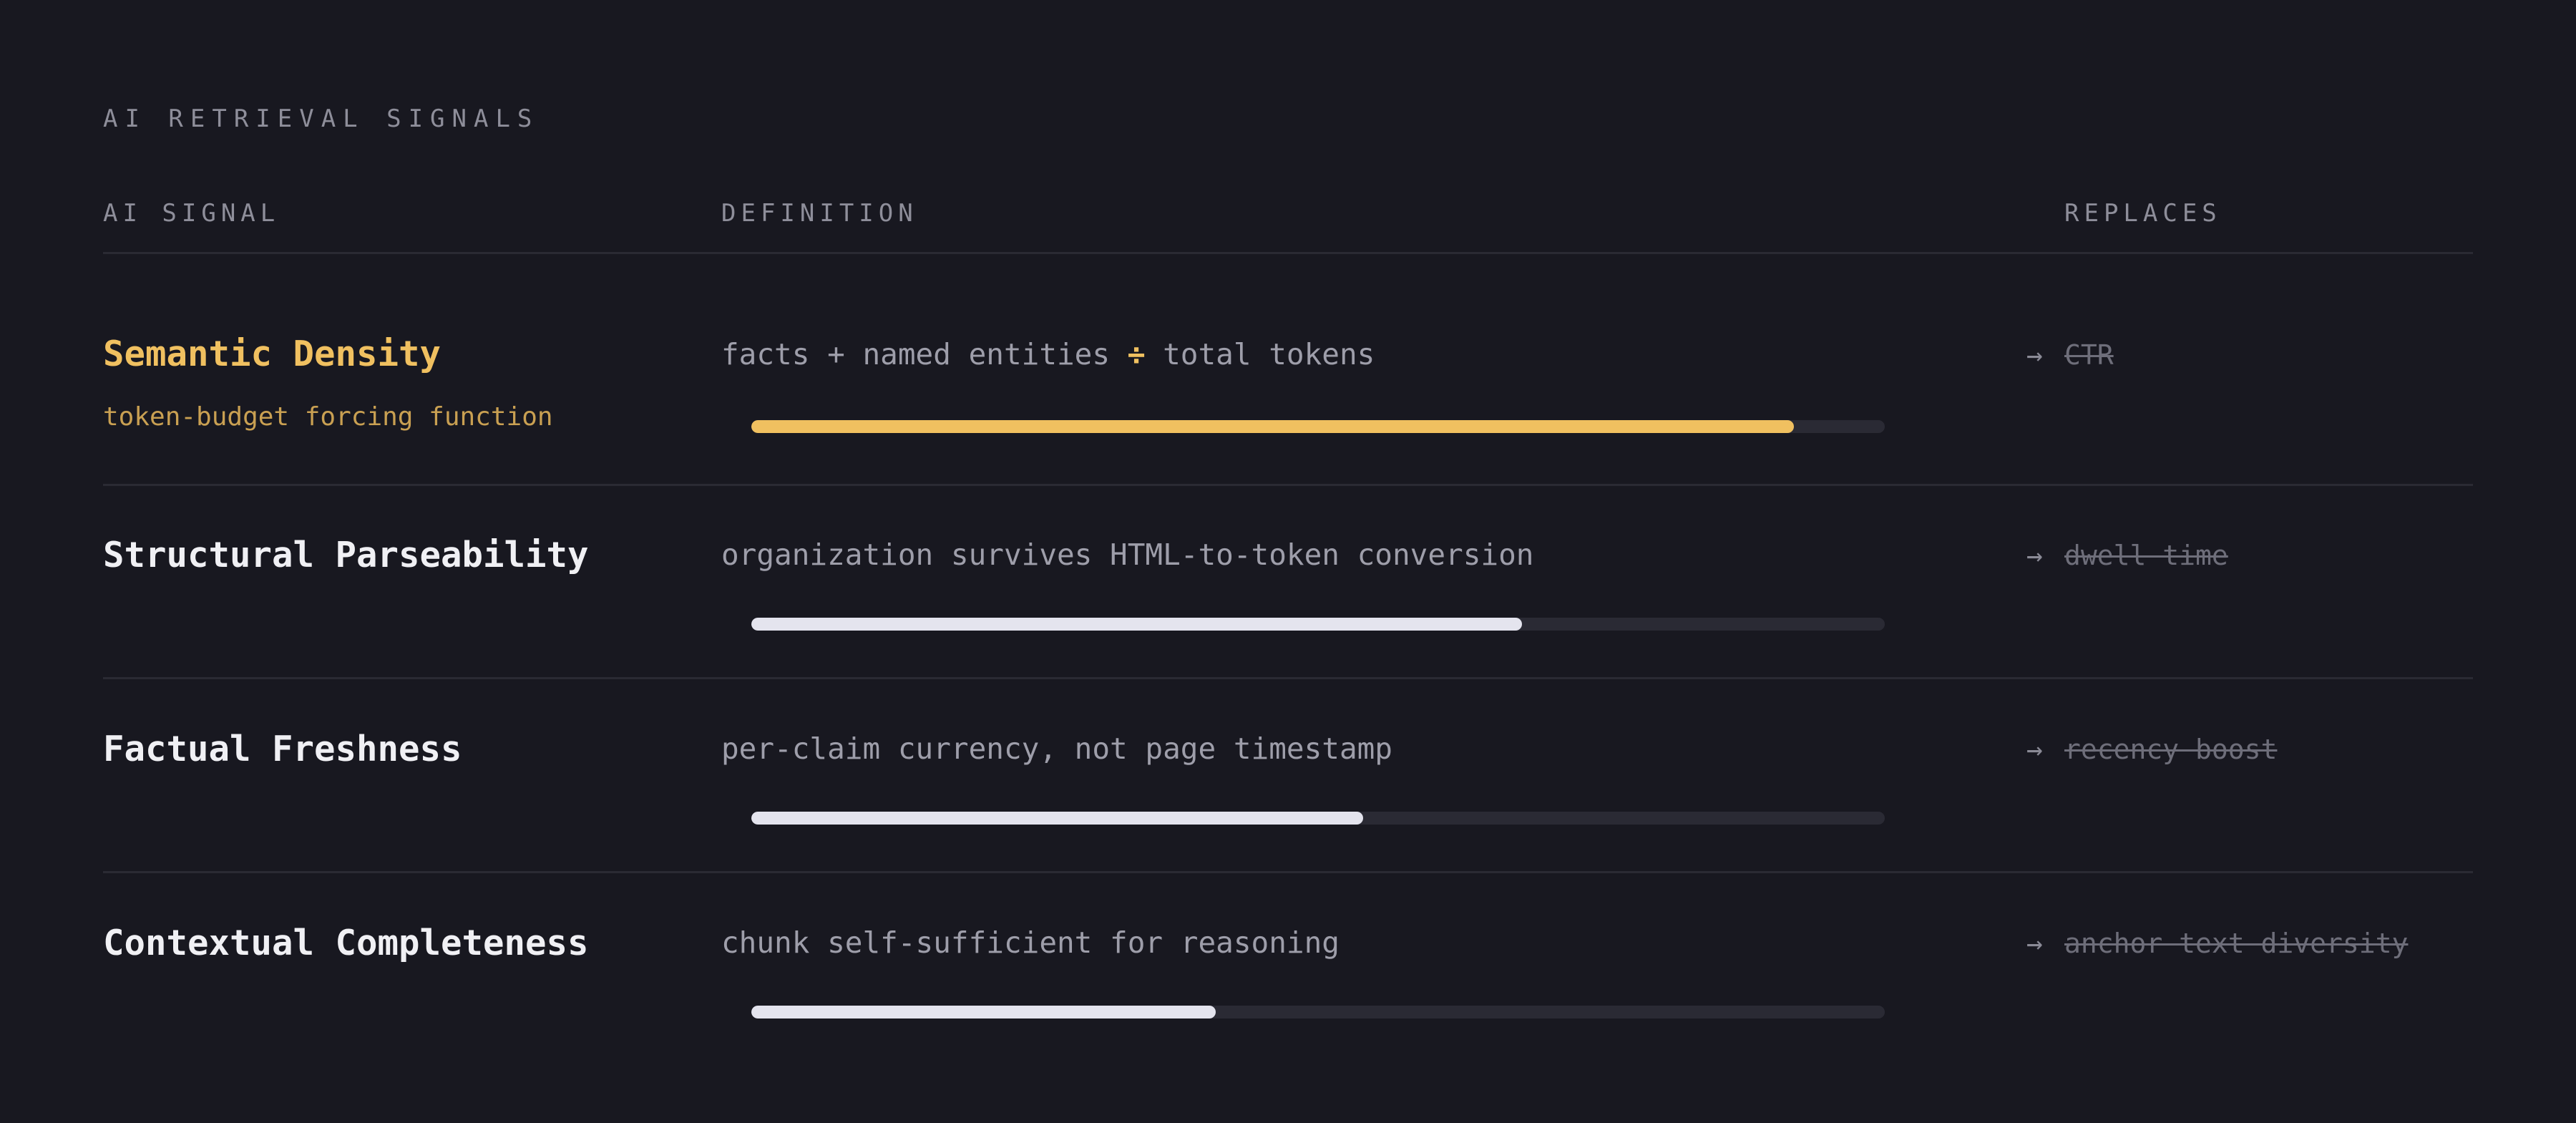 This screenshot has height=1123, width=2576. What do you see at coordinates (2146, 555) in the screenshot?
I see `replaced-signal: dwell time` at bounding box center [2146, 555].